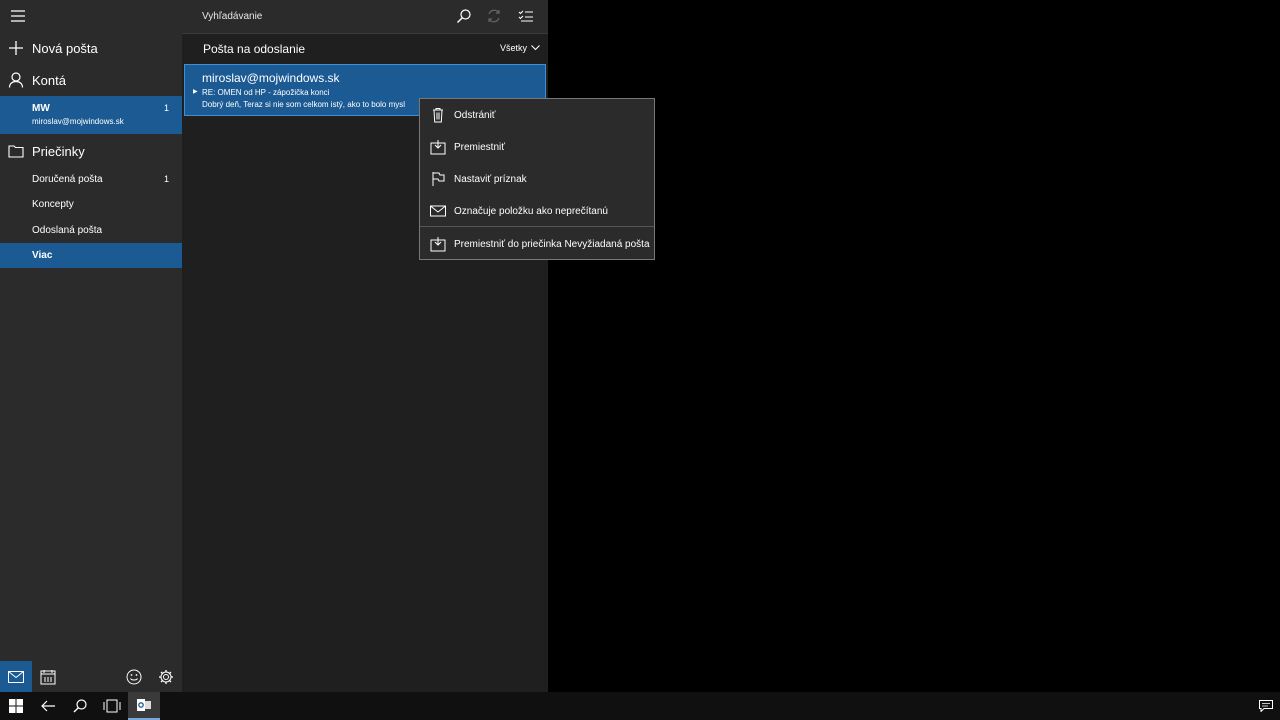 Image resolution: width=1280 pixels, height=720 pixels. What do you see at coordinates (537, 147) in the screenshot?
I see `menu-item-move: Premiestniť` at bounding box center [537, 147].